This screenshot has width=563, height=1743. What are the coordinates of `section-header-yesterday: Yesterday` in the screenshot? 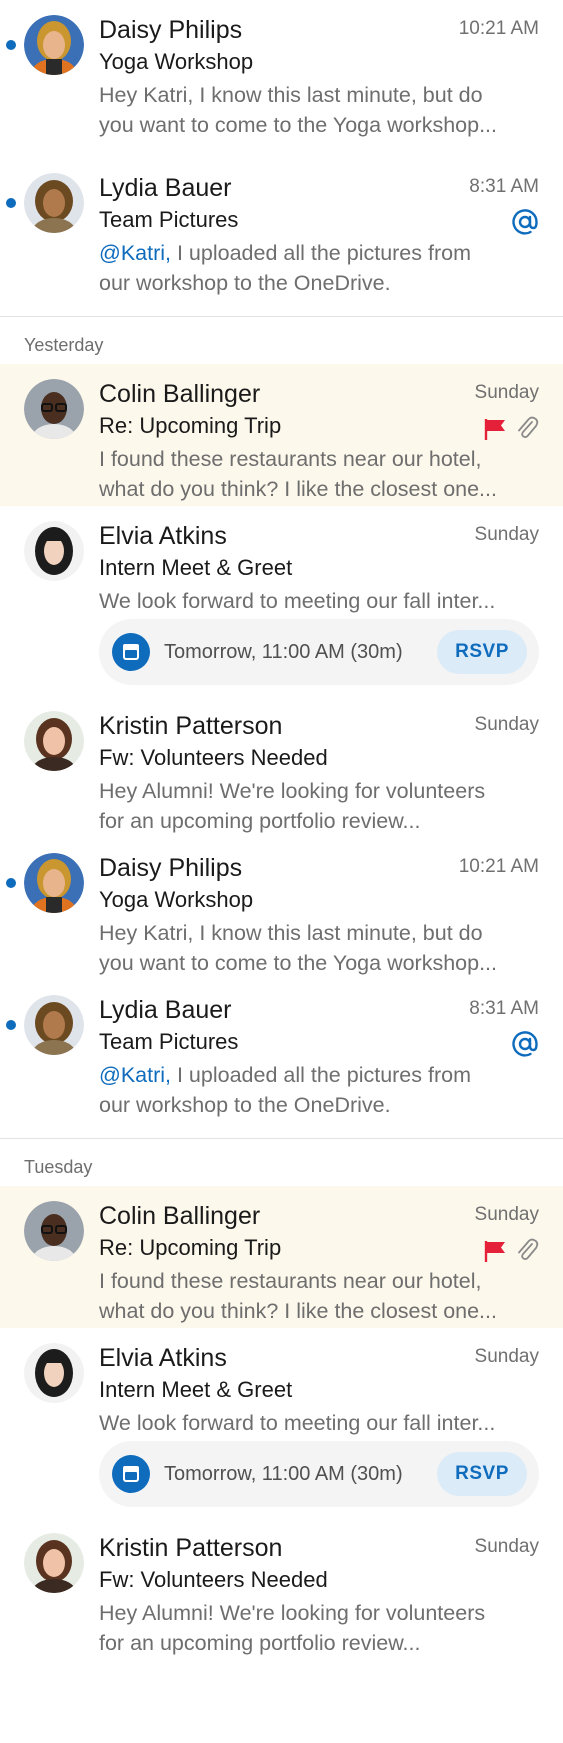 It's located at (281, 340).